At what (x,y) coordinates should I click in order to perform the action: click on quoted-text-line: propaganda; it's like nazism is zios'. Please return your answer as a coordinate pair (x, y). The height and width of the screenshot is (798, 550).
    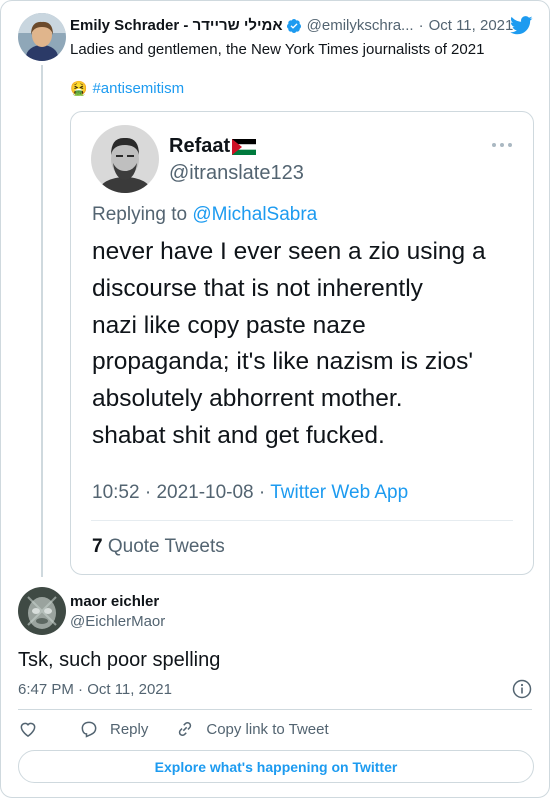
    Looking at the image, I should click on (283, 362).